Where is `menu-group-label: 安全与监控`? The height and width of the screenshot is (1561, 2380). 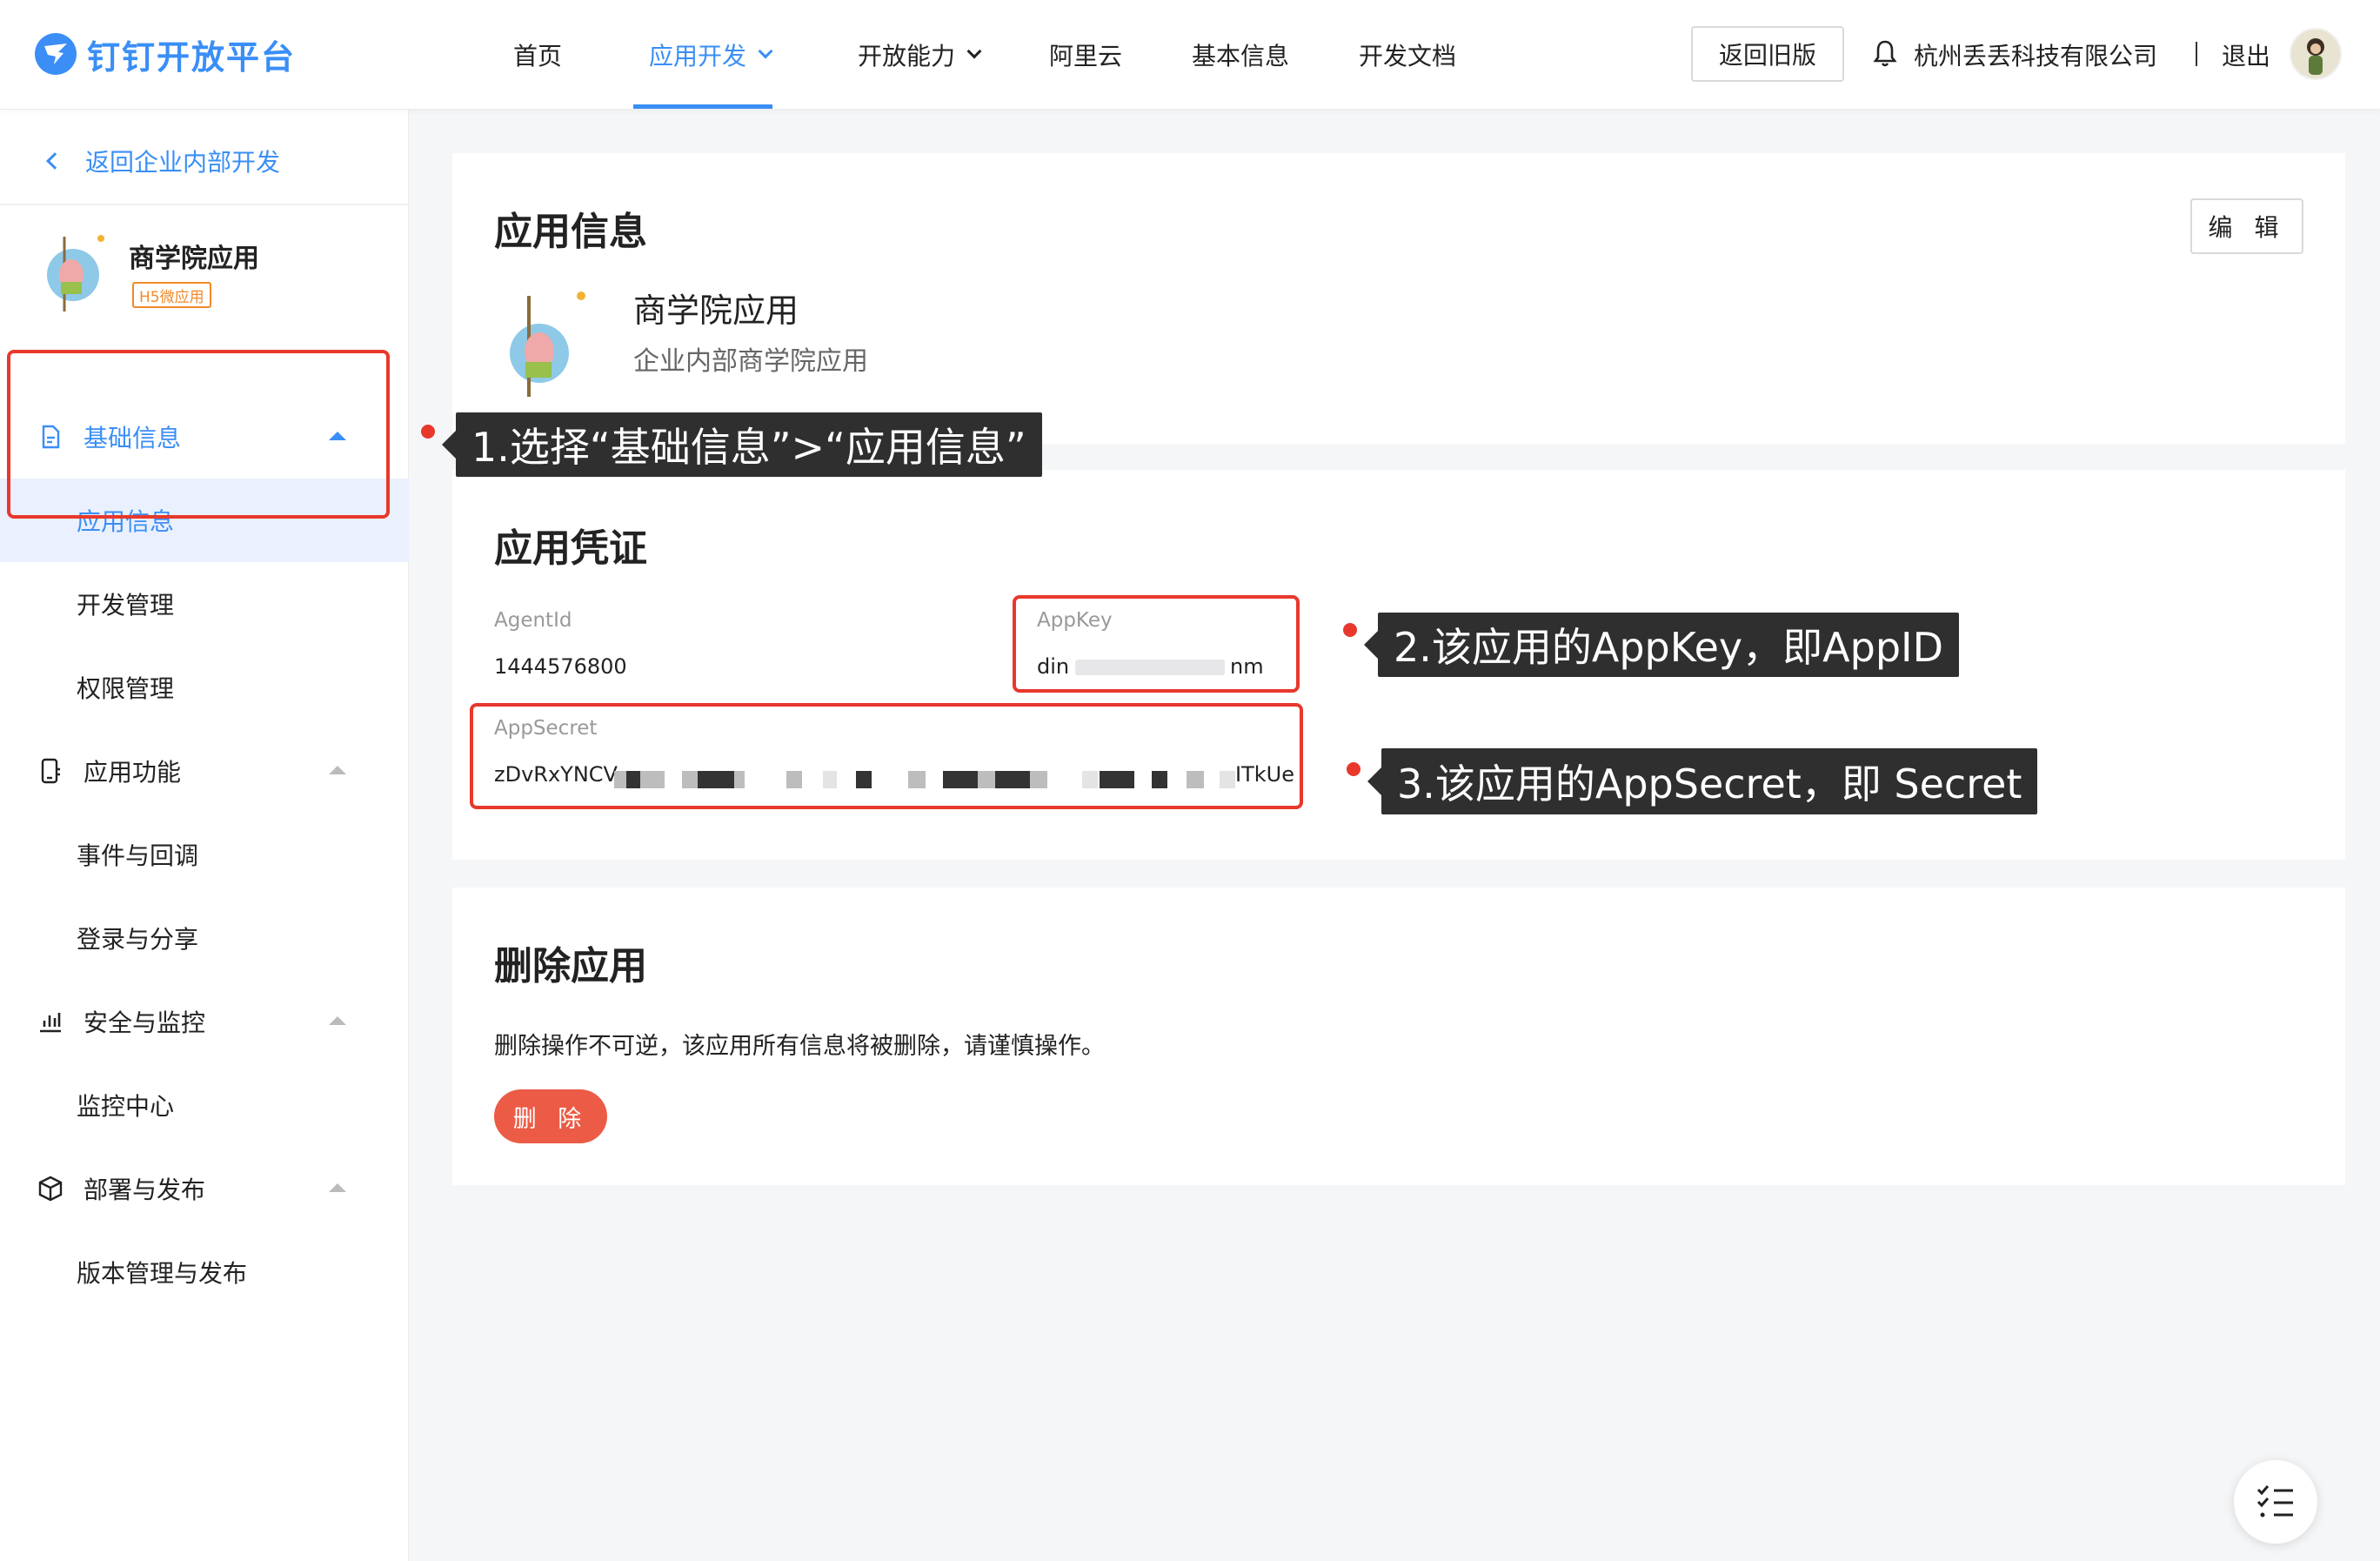 menu-group-label: 安全与监控 is located at coordinates (145, 1023).